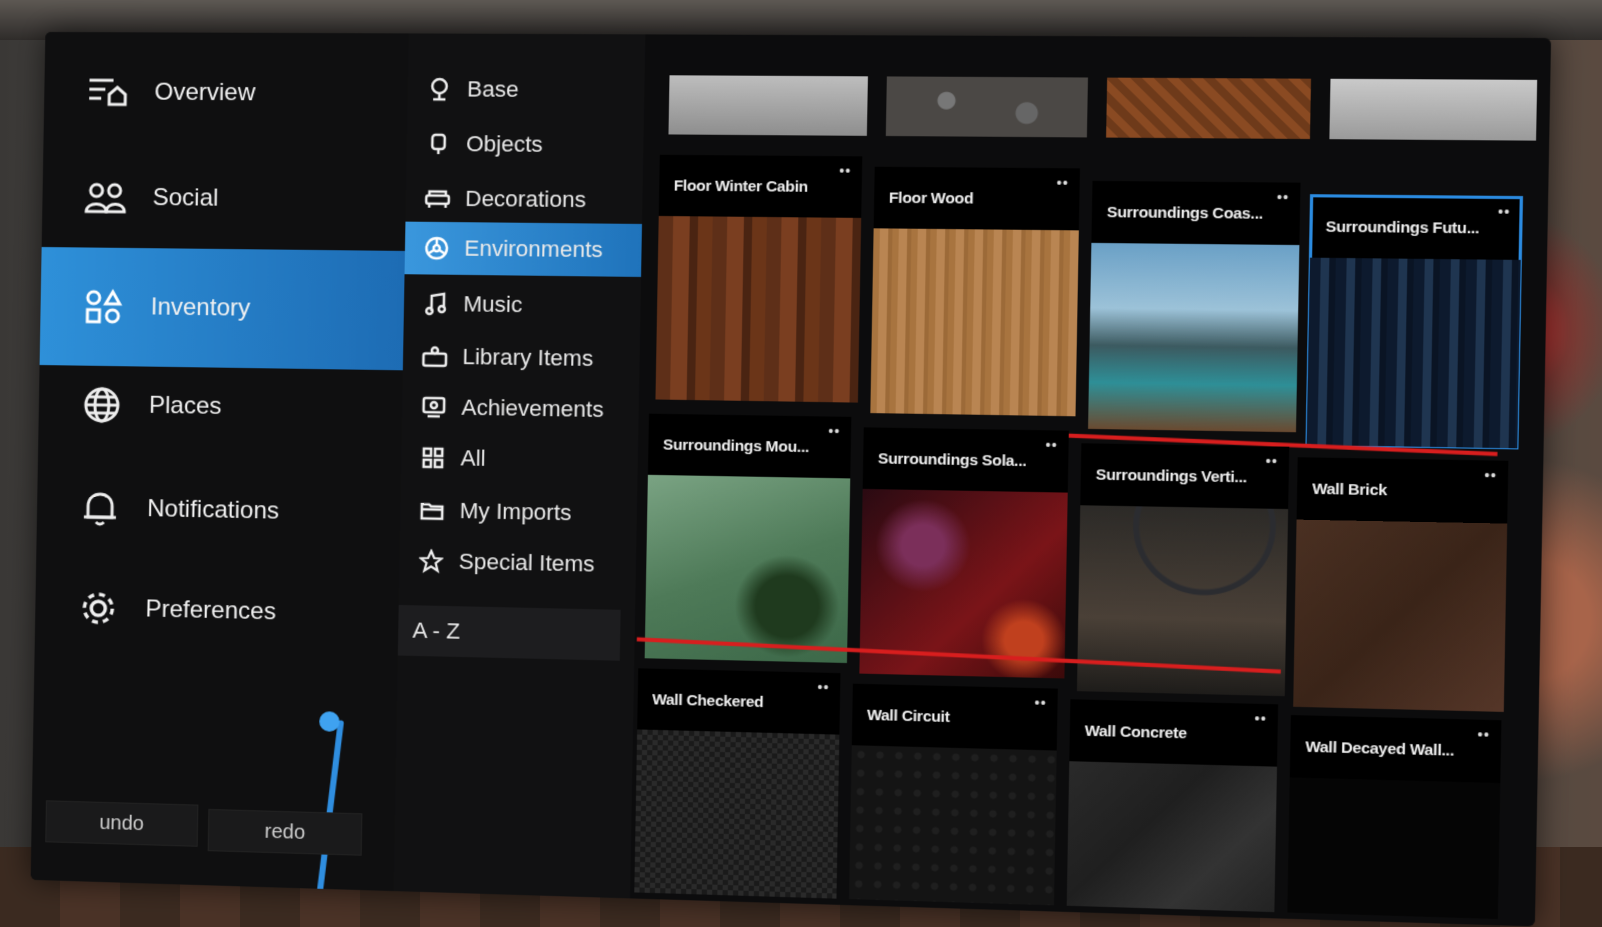  What do you see at coordinates (964, 553) in the screenshot?
I see `item-card: Surroundings Sola... ••` at bounding box center [964, 553].